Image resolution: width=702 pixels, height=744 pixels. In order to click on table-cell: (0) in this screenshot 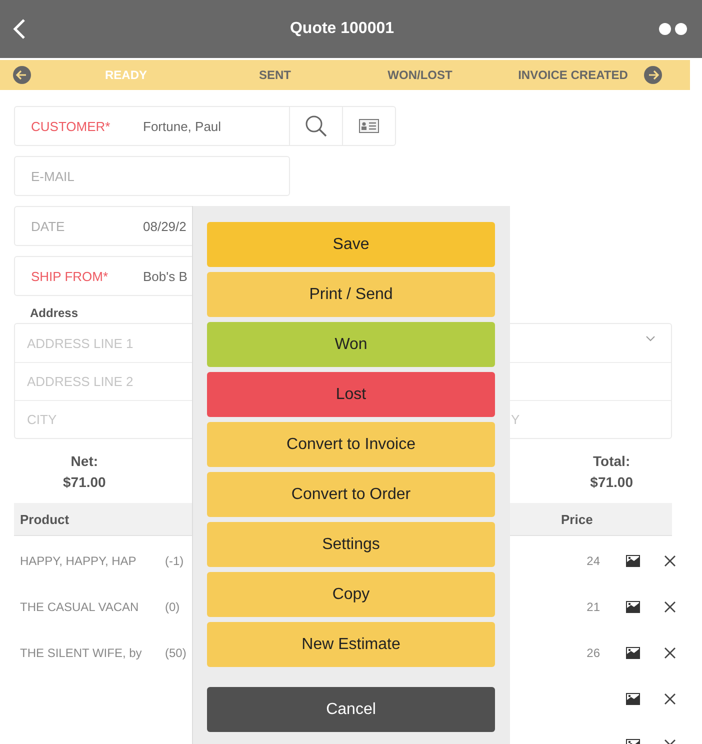, I will do `click(172, 607)`.